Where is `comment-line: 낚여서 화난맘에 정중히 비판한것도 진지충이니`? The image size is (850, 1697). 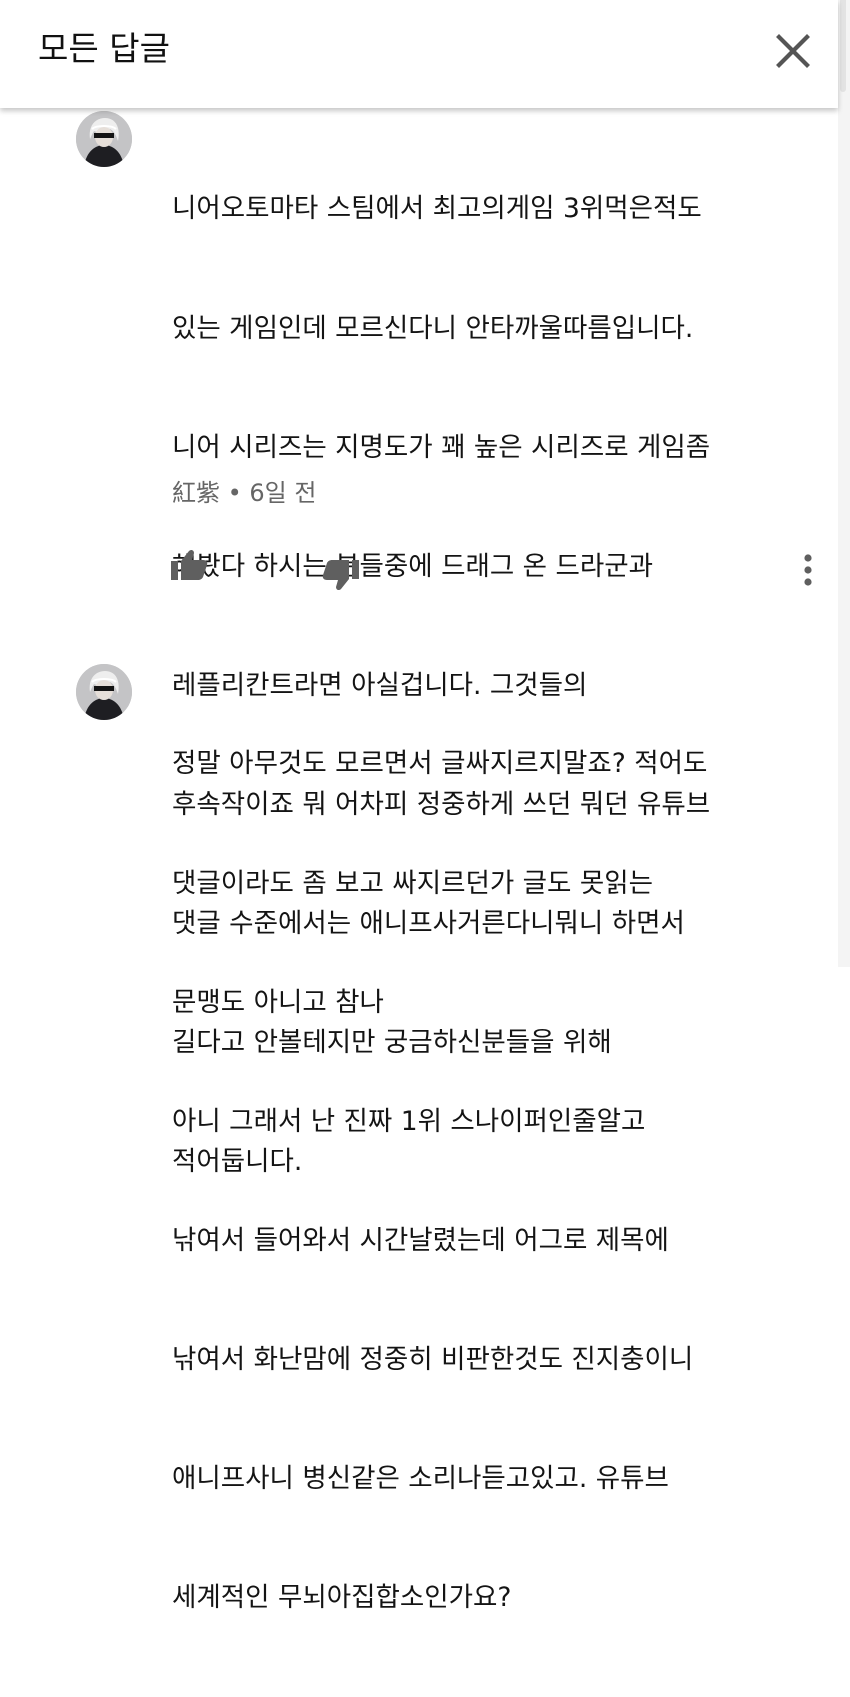
comment-line: 낚여서 화난맘에 정중히 비판한것도 진지충이니 is located at coordinates (433, 1359).